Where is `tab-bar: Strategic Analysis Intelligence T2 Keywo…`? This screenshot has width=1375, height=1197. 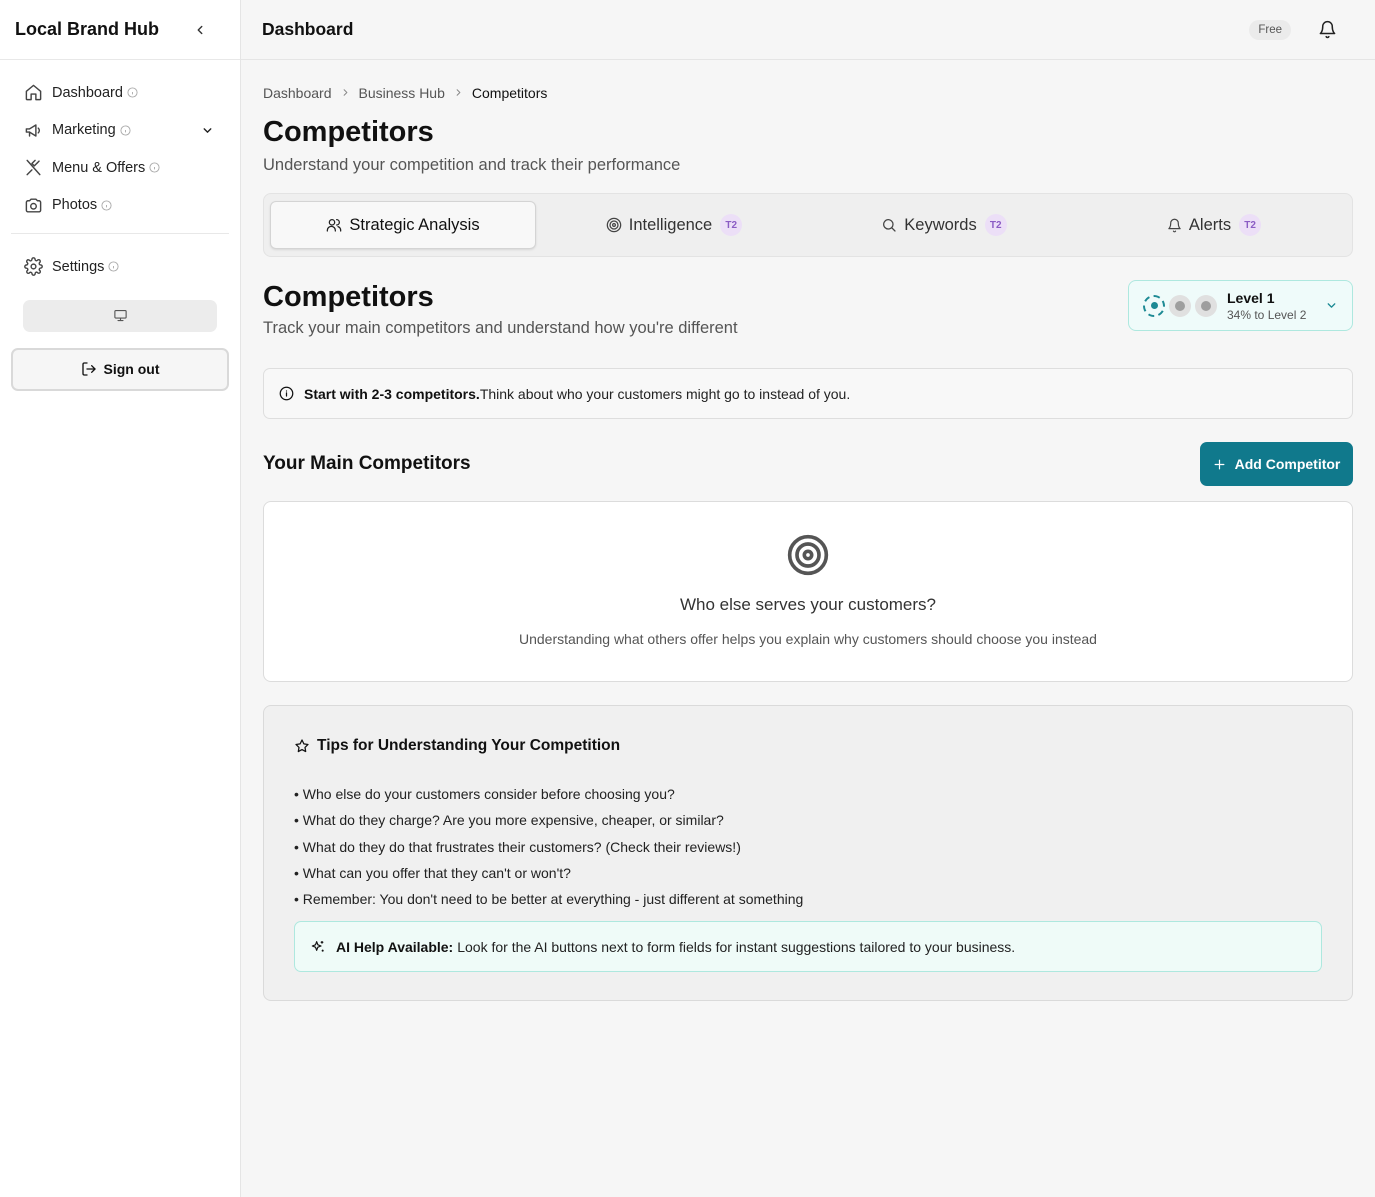 tab-bar: Strategic Analysis Intelligence T2 Keywo… is located at coordinates (808, 225).